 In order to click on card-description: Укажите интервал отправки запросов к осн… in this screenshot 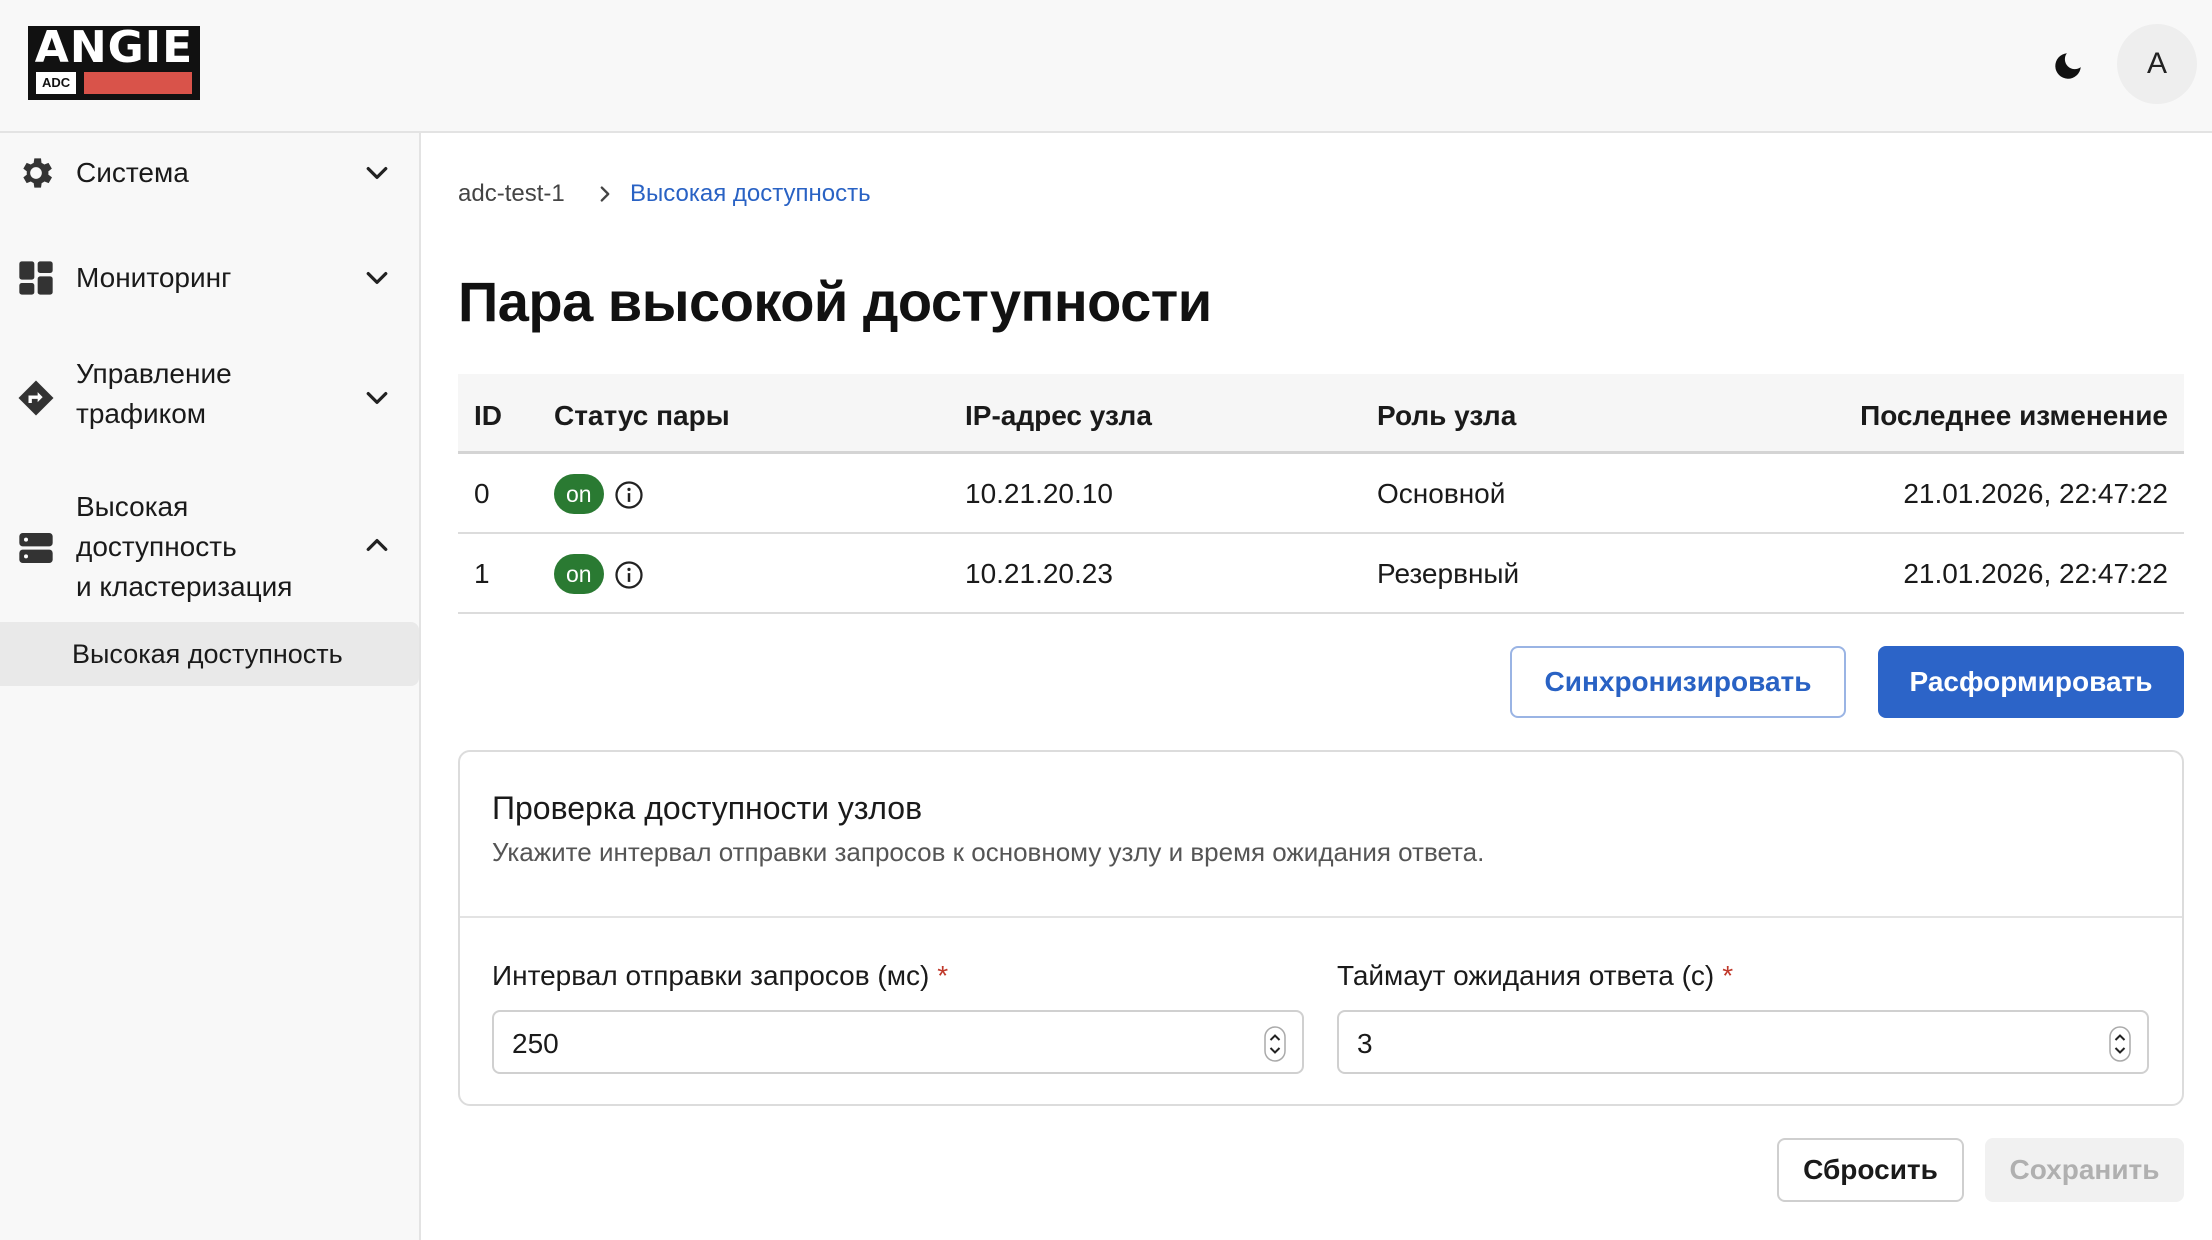, I will do `click(988, 852)`.